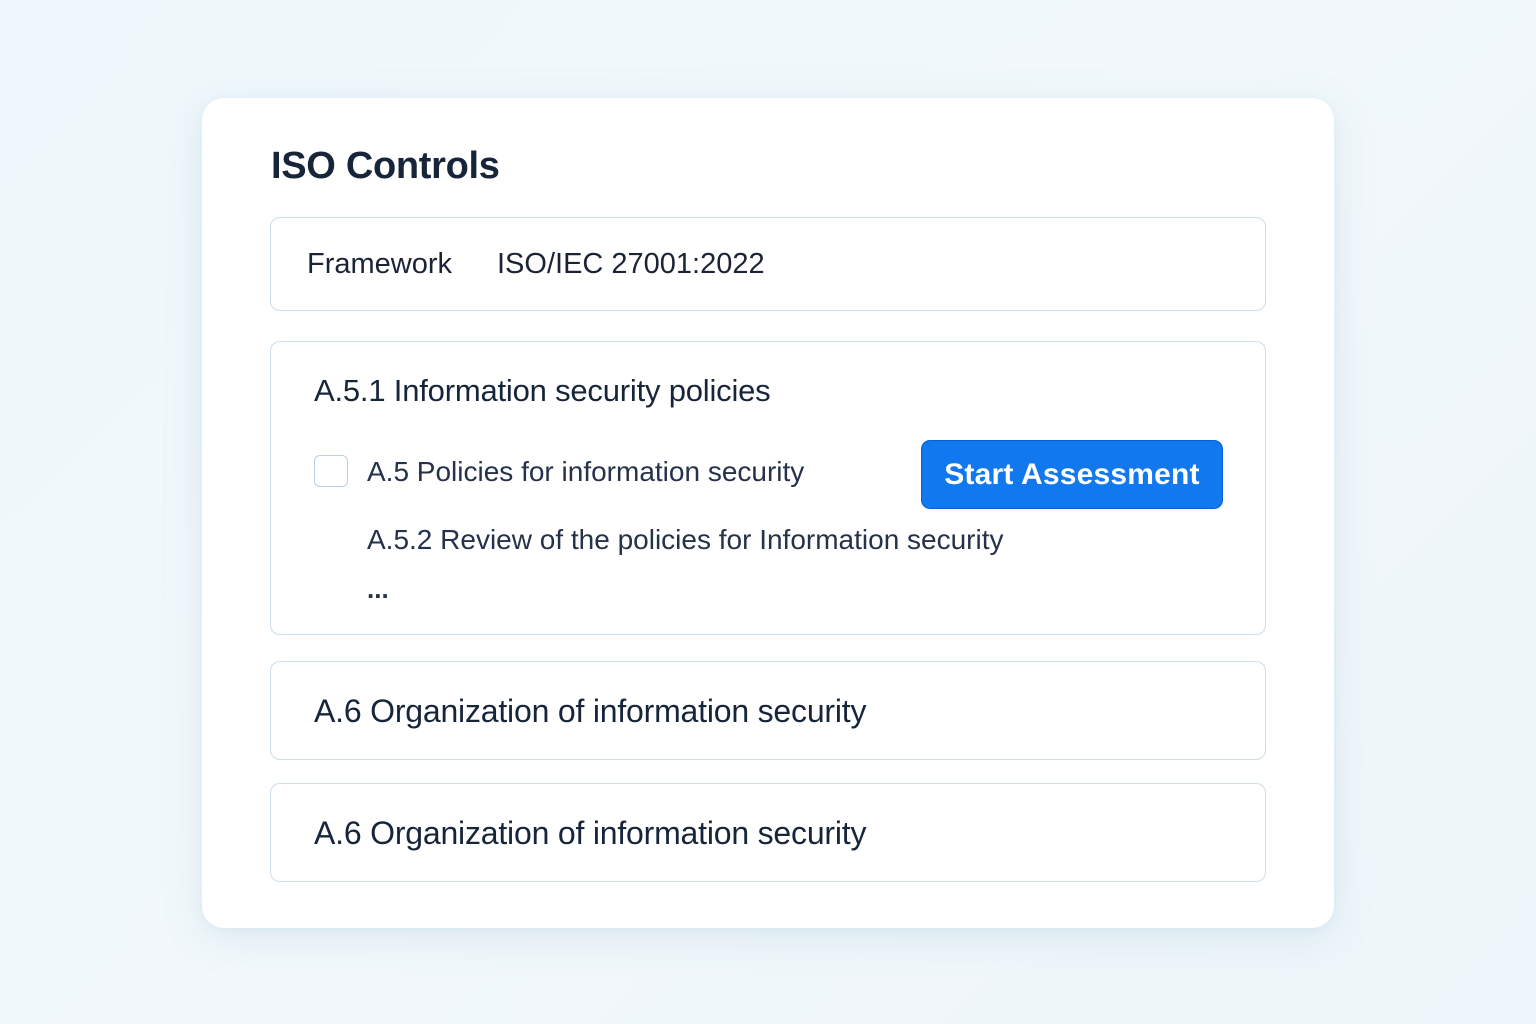 Image resolution: width=1536 pixels, height=1024 pixels. Describe the element at coordinates (380, 264) in the screenshot. I see `framework-label: Framework` at that location.